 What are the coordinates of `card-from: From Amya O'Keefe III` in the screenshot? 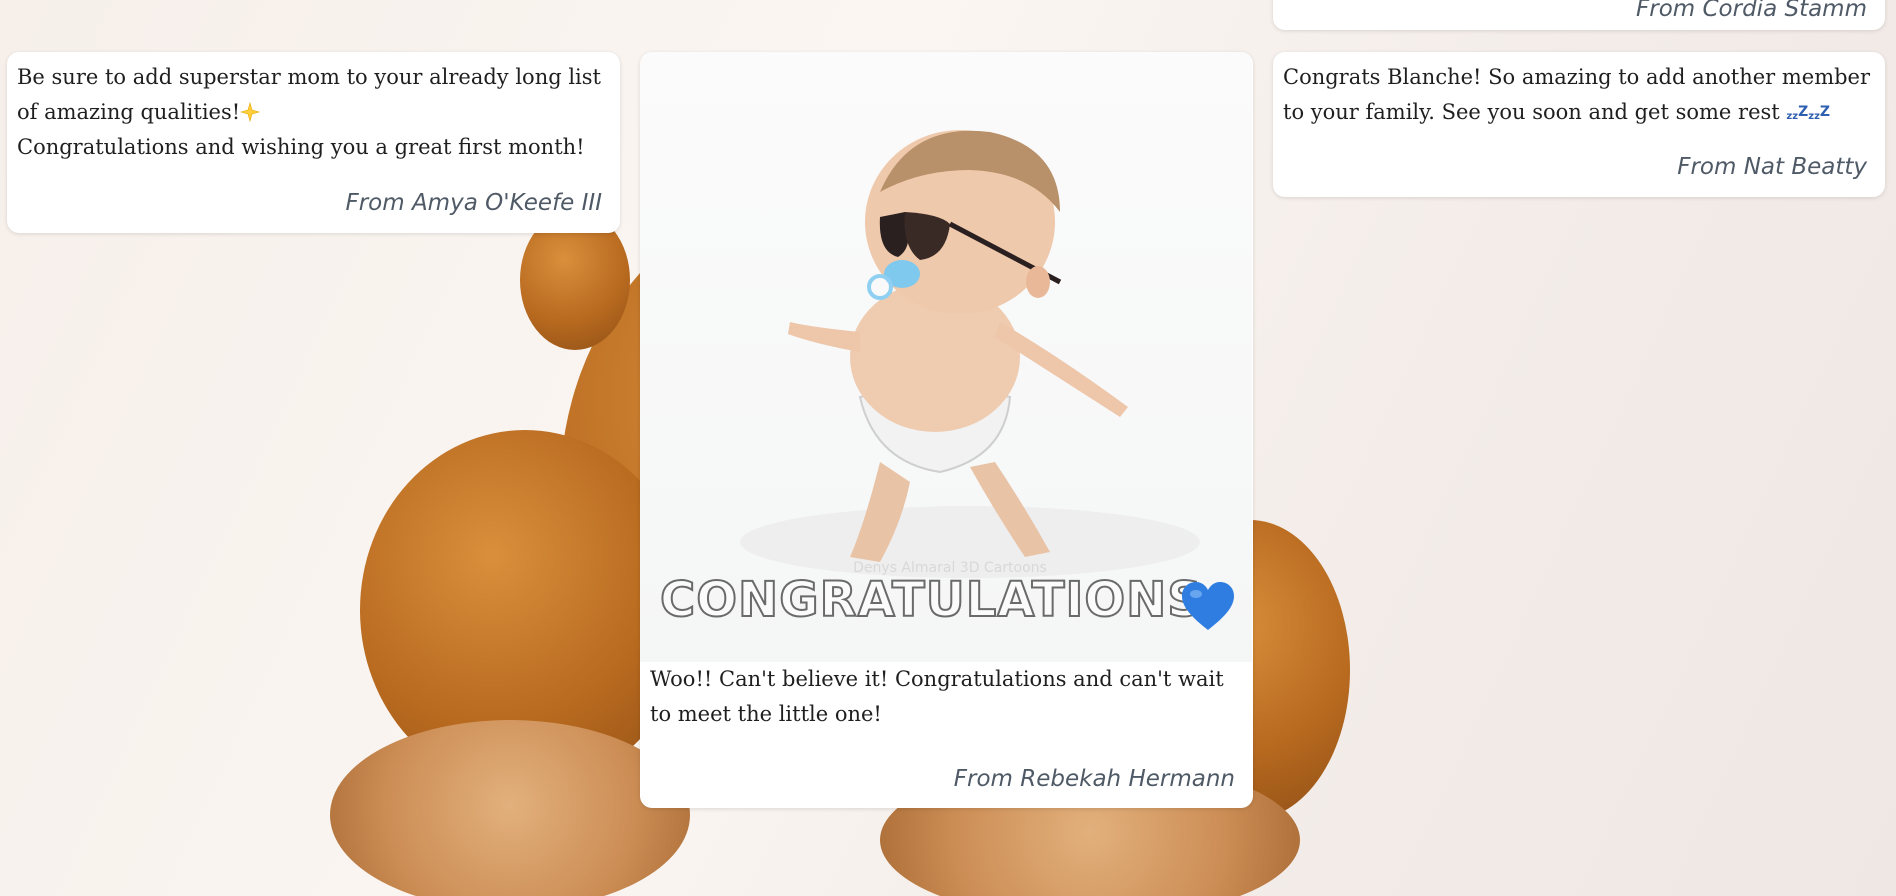 It's located at (473, 203).